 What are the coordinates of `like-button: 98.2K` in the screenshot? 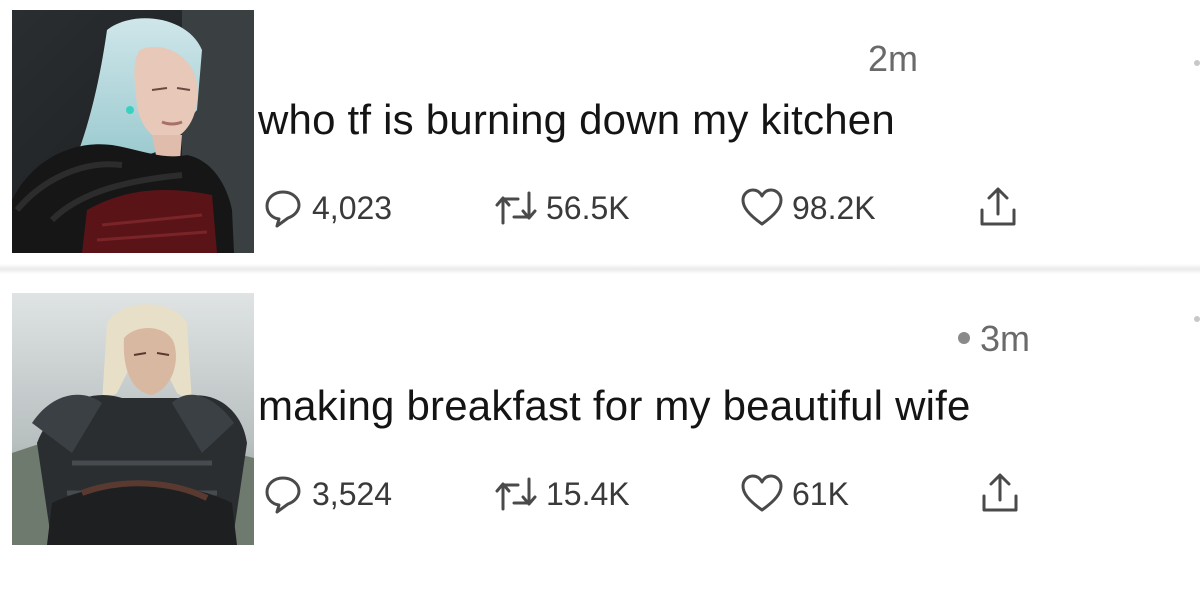 It's located at (808, 208).